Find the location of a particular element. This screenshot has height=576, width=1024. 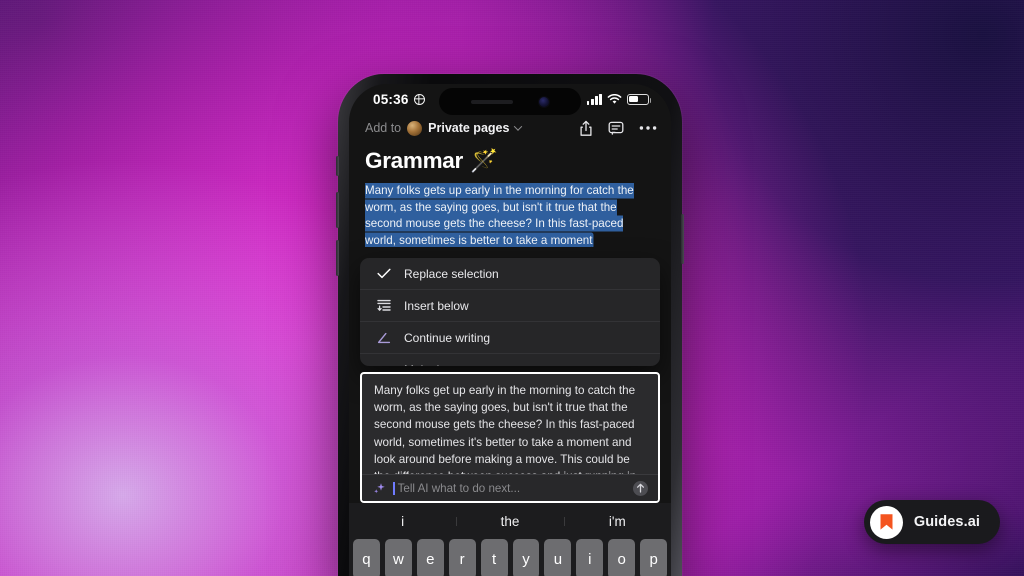

ai-sparkle-icon is located at coordinates (379, 487).